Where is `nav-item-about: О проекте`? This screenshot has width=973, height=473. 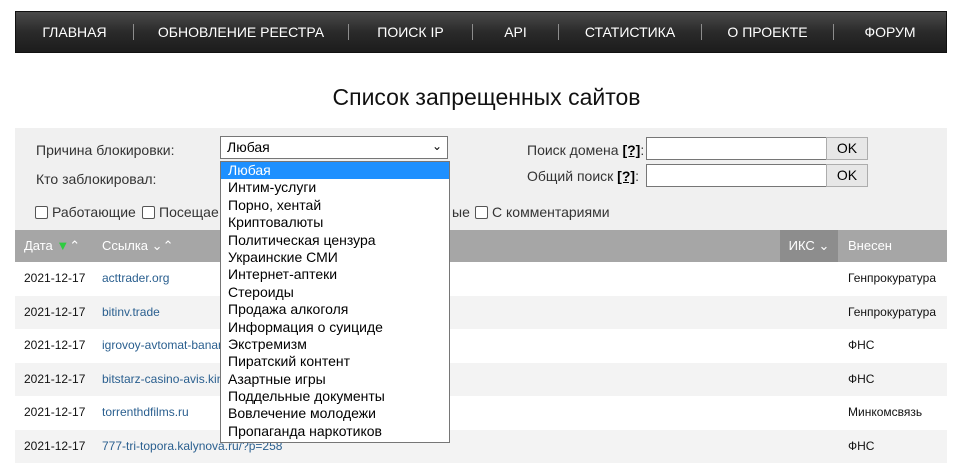
nav-item-about: О проекте is located at coordinates (767, 32).